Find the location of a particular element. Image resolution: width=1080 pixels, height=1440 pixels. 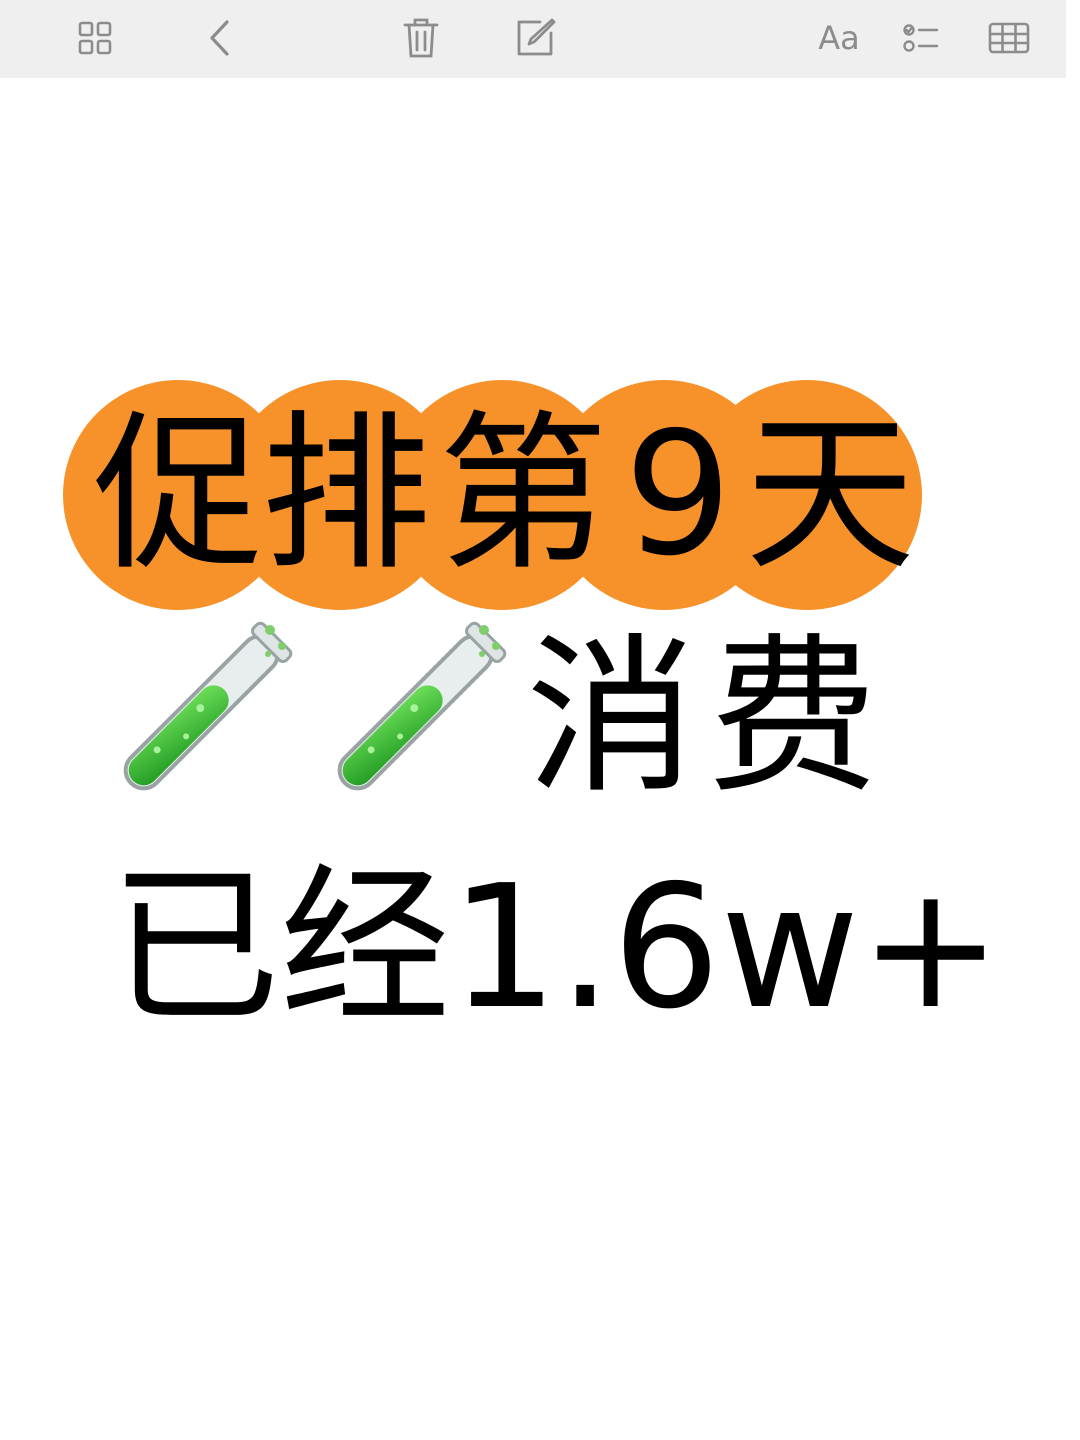

trash-icon is located at coordinates (421, 38).